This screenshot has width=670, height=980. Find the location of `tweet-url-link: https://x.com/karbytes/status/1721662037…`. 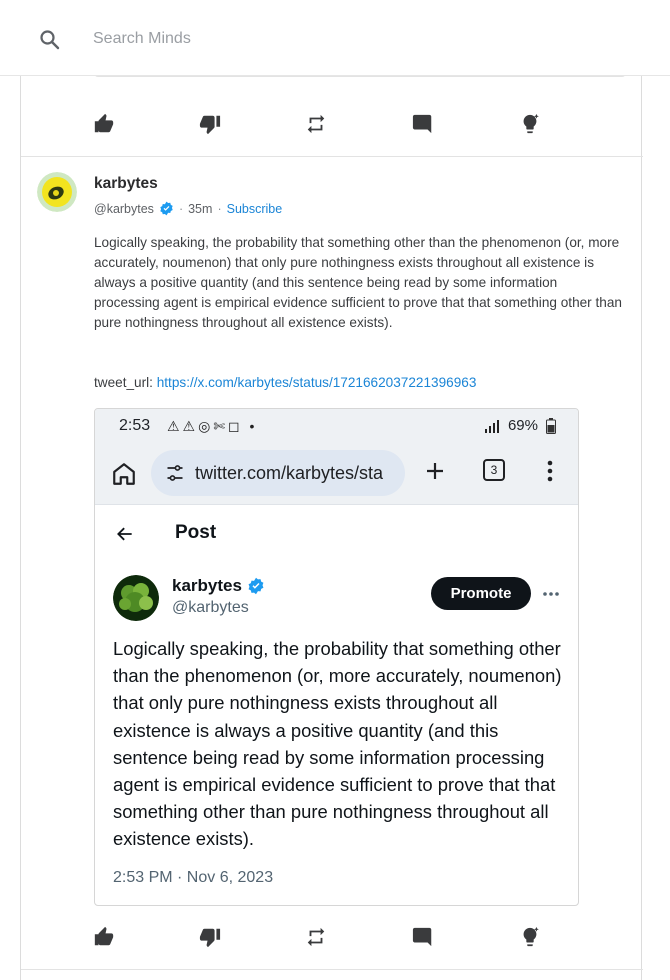

tweet-url-link: https://x.com/karbytes/status/1721662037… is located at coordinates (317, 382).